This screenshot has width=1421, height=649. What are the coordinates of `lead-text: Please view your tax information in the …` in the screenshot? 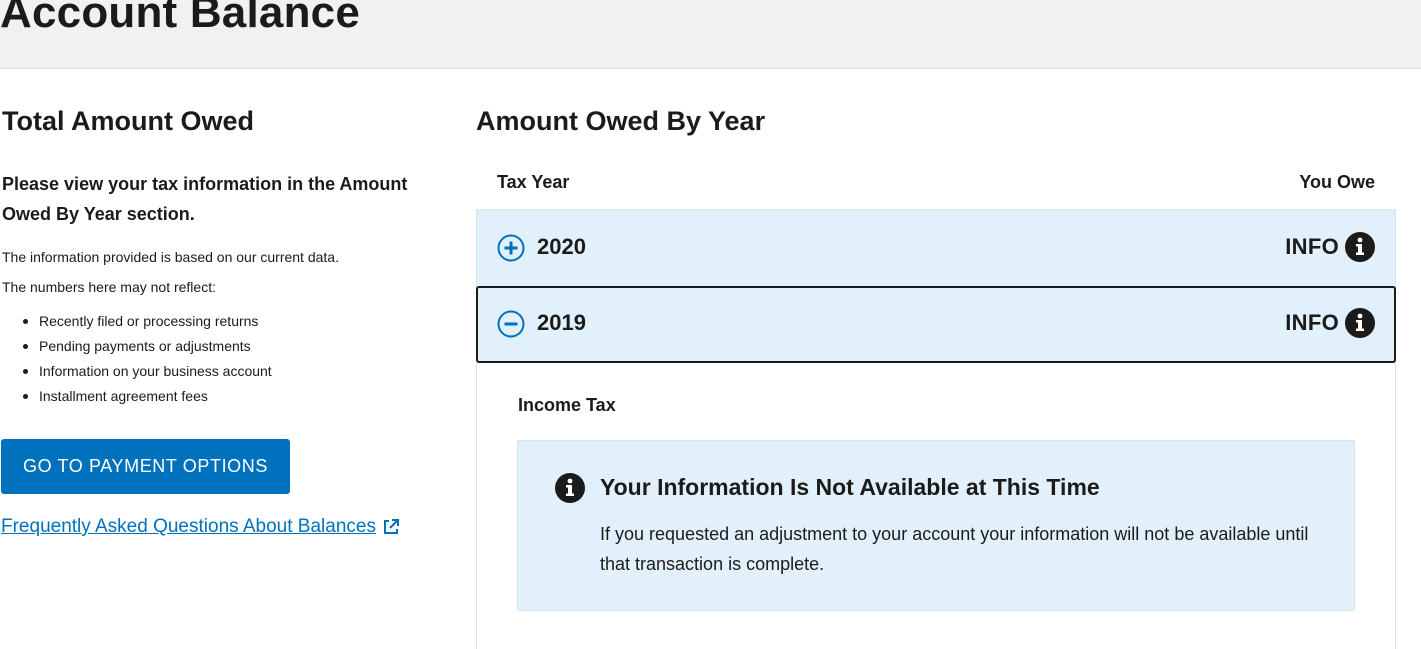 It's located at (205, 199).